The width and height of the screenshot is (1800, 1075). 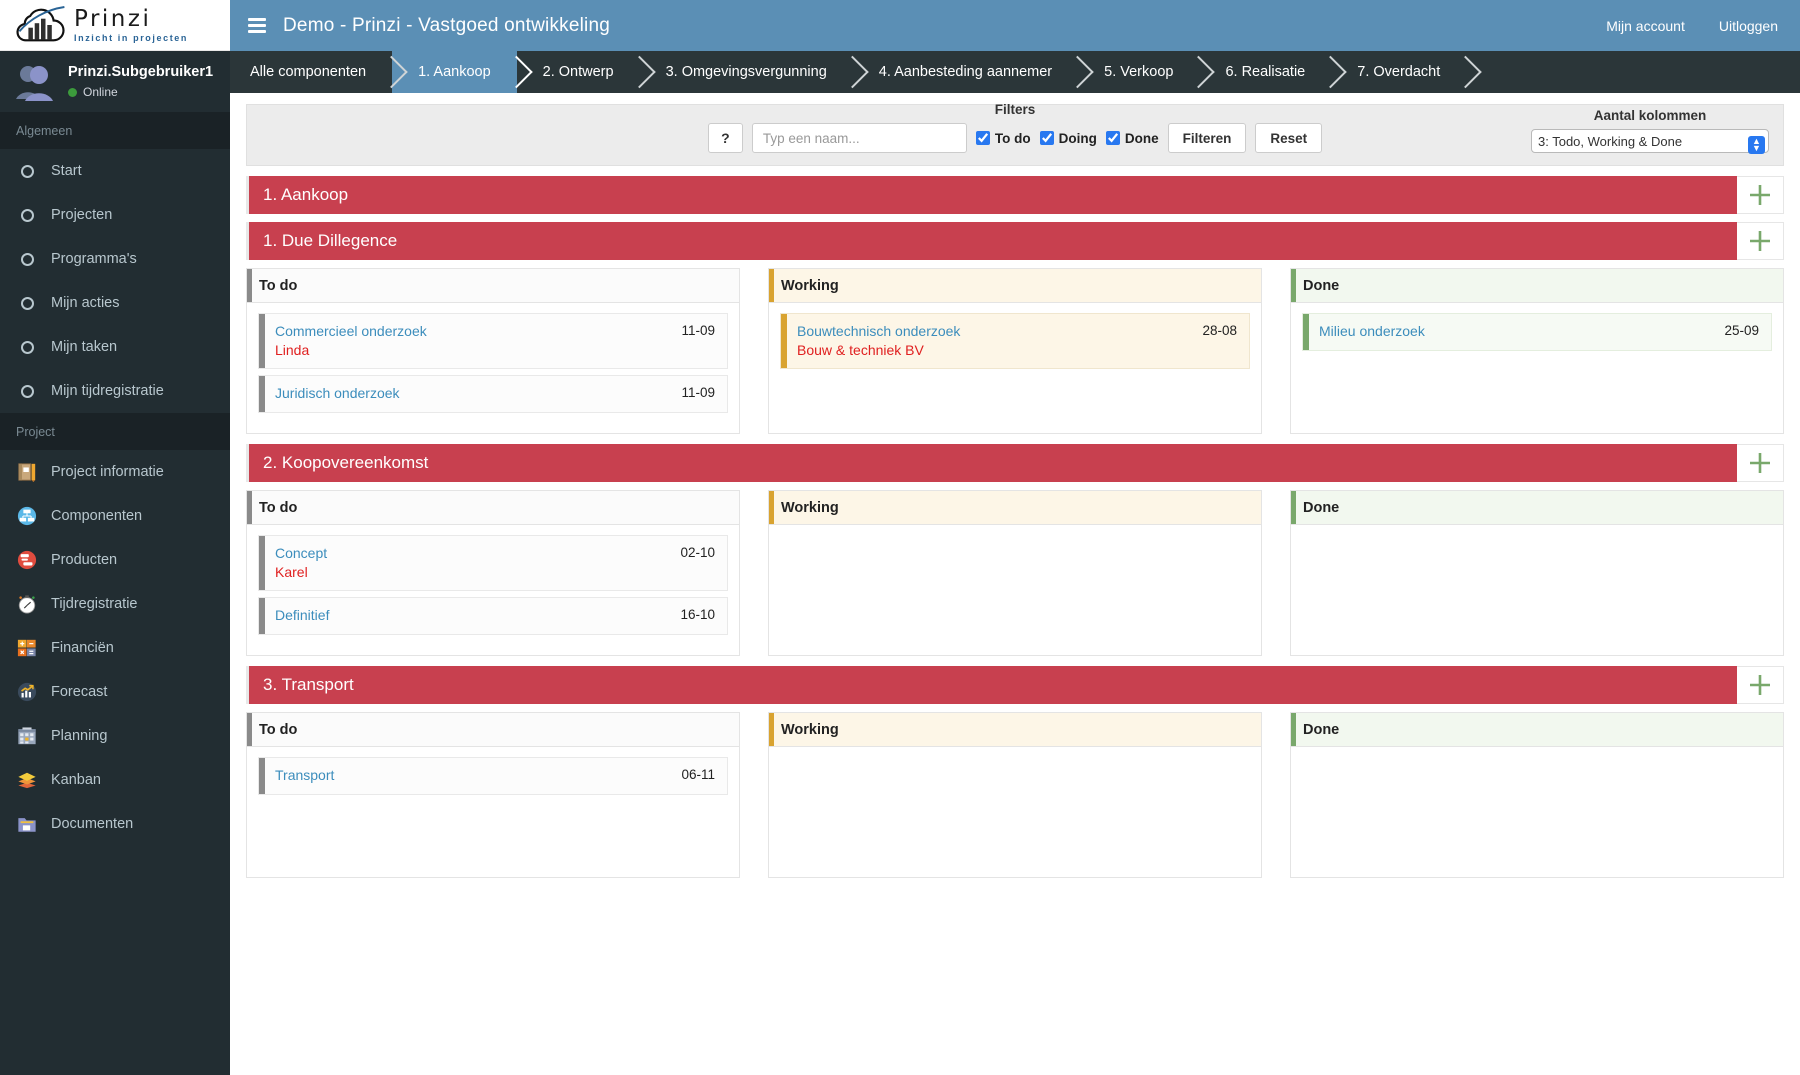 What do you see at coordinates (115, 25) in the screenshot?
I see `brand-header: Prinzi Inzicht in projecten` at bounding box center [115, 25].